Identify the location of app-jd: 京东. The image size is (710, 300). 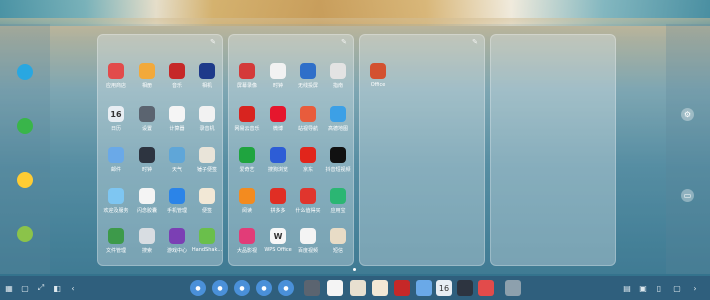
(308, 160).